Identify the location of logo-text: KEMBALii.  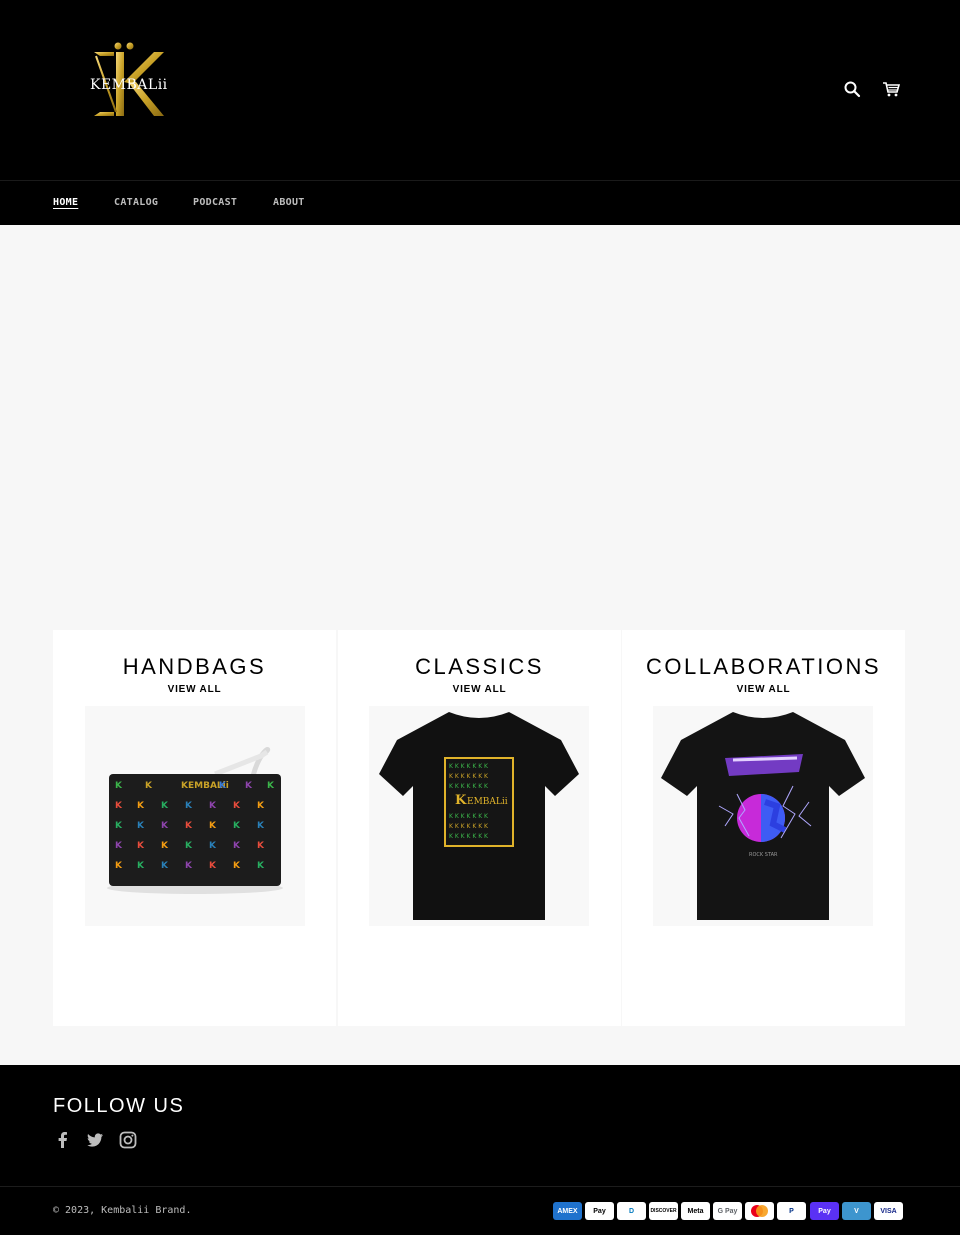
(129, 85).